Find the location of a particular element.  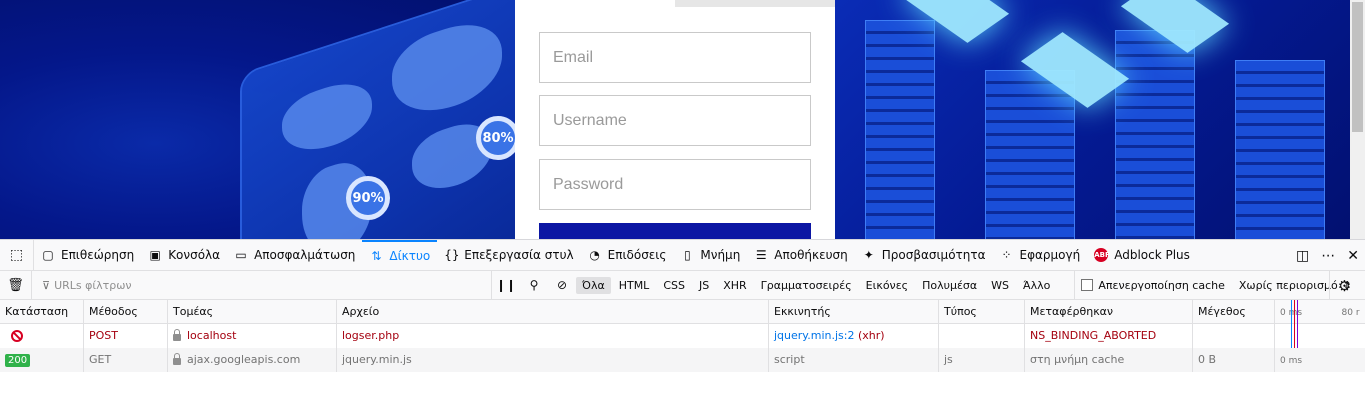

col-method: Μέθοδος is located at coordinates (126, 311).